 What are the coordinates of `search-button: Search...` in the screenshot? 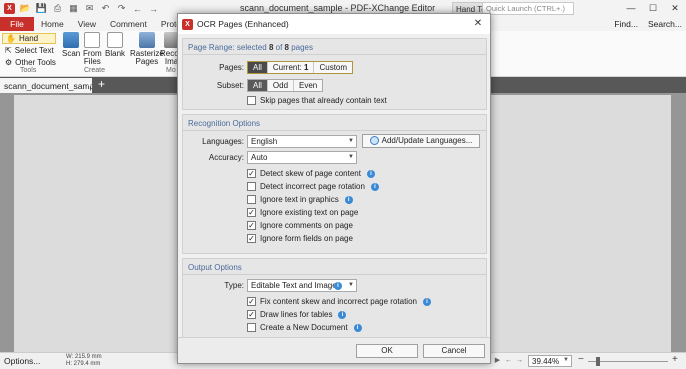 It's located at (665, 24).